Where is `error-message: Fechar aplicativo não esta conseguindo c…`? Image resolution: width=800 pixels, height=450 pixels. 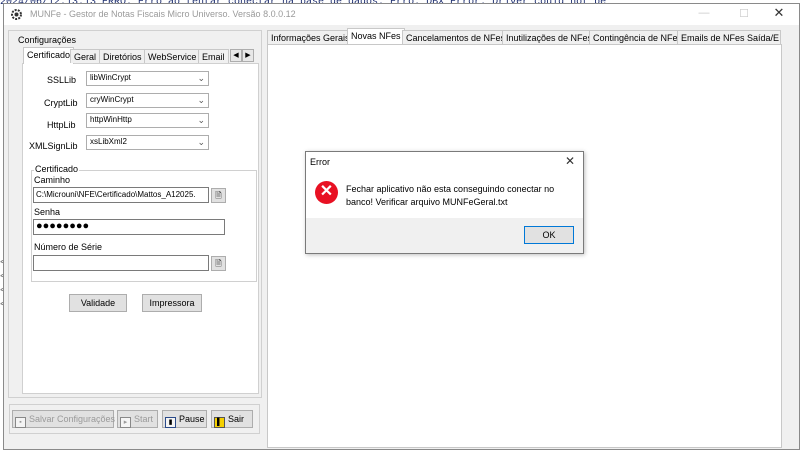 error-message: Fechar aplicativo não esta conseguindo c… is located at coordinates (450, 195).